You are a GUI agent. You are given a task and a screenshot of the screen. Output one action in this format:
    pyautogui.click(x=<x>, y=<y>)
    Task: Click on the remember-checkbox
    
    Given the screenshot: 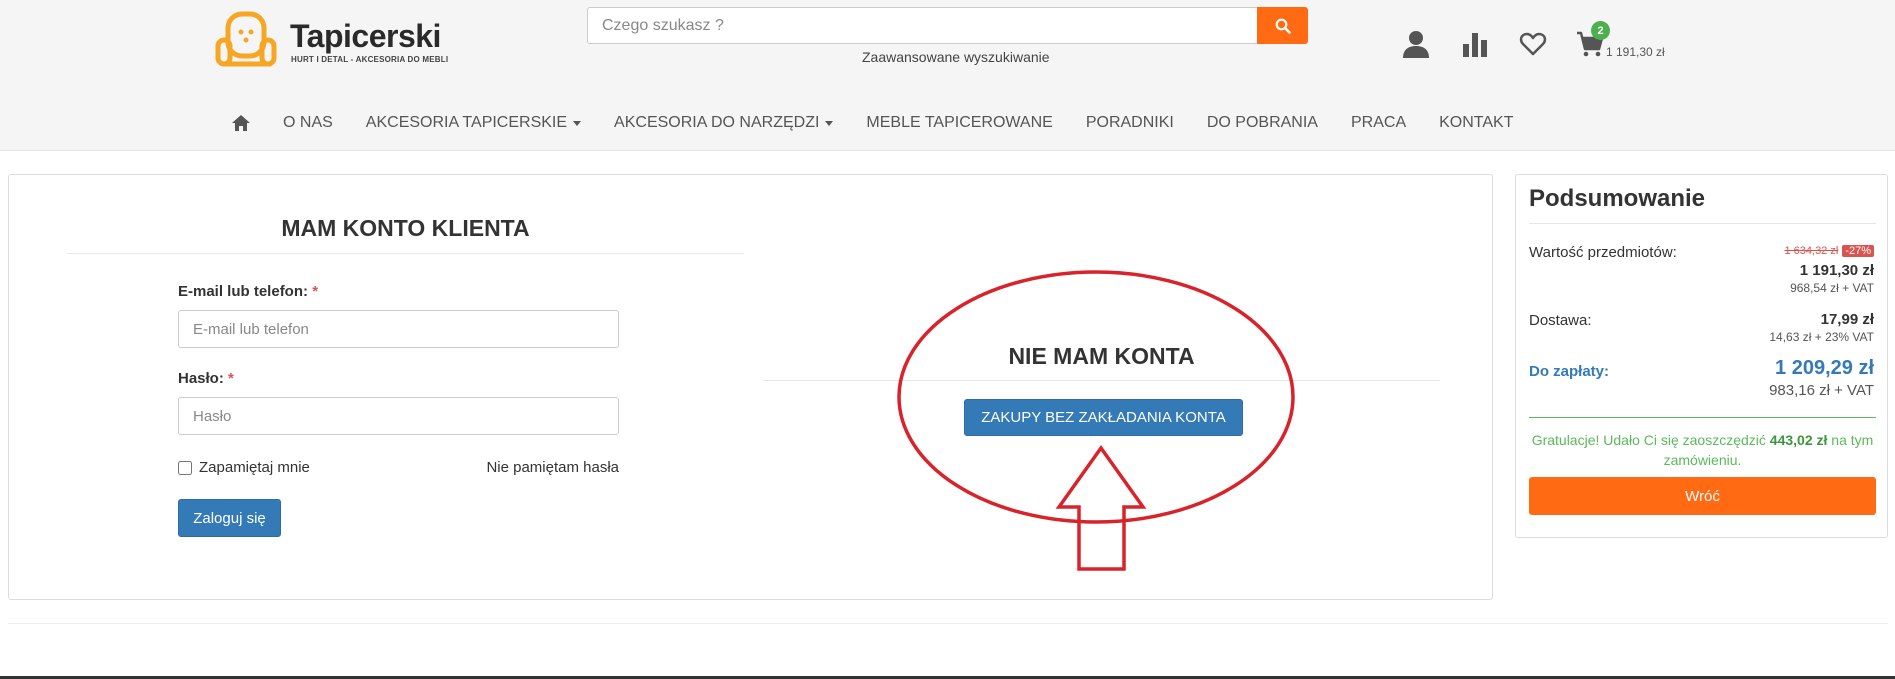 What is the action you would take?
    pyautogui.click(x=185, y=467)
    